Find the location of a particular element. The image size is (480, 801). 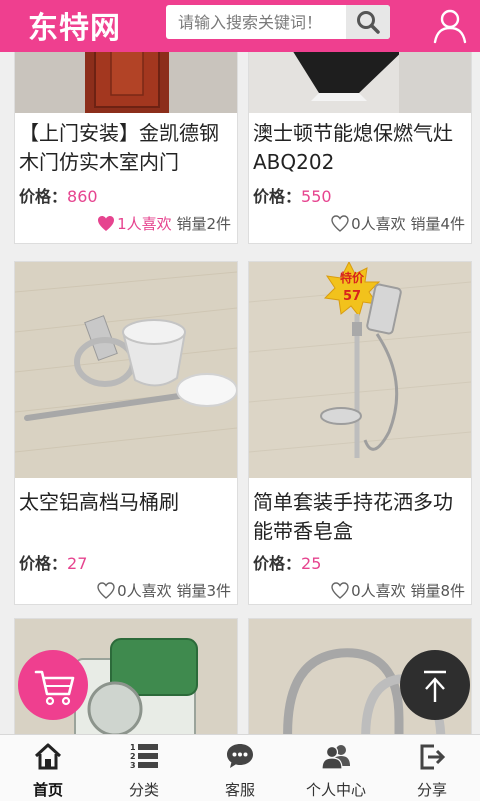

sales-count: 销量3件 is located at coordinates (203, 591).